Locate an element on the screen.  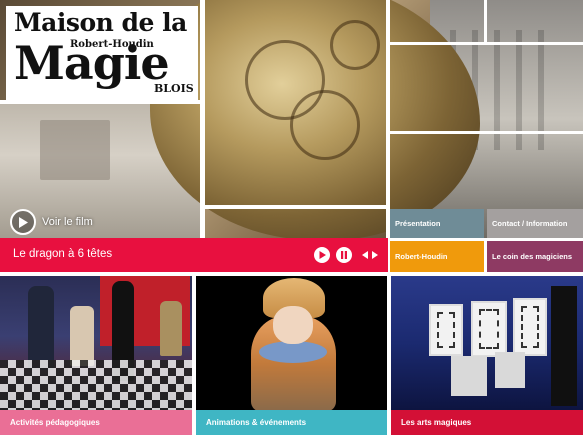
play-circle-icon is located at coordinates (23, 222).